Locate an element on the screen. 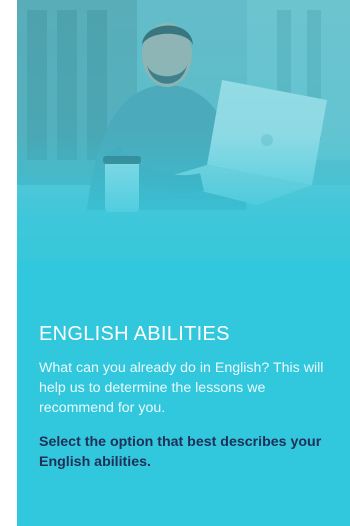 The image size is (350, 526). section-title: ENGLISH ABILITIES is located at coordinates (134, 334).